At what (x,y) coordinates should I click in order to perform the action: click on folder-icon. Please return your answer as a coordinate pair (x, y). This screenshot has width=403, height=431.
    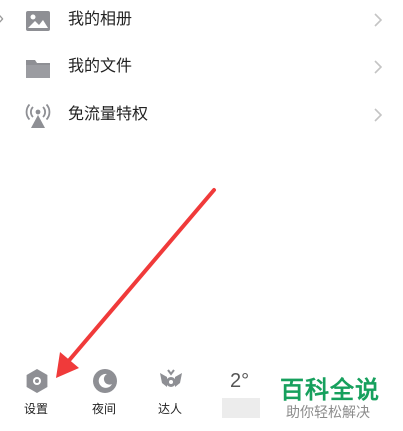
    Looking at the image, I should click on (38, 69).